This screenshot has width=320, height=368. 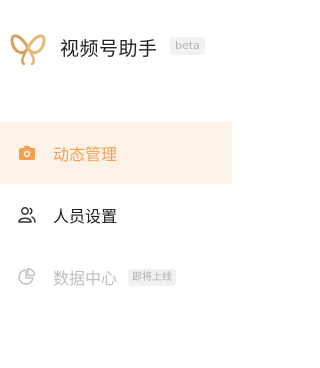 What do you see at coordinates (27, 215) in the screenshot?
I see `users-icon` at bounding box center [27, 215].